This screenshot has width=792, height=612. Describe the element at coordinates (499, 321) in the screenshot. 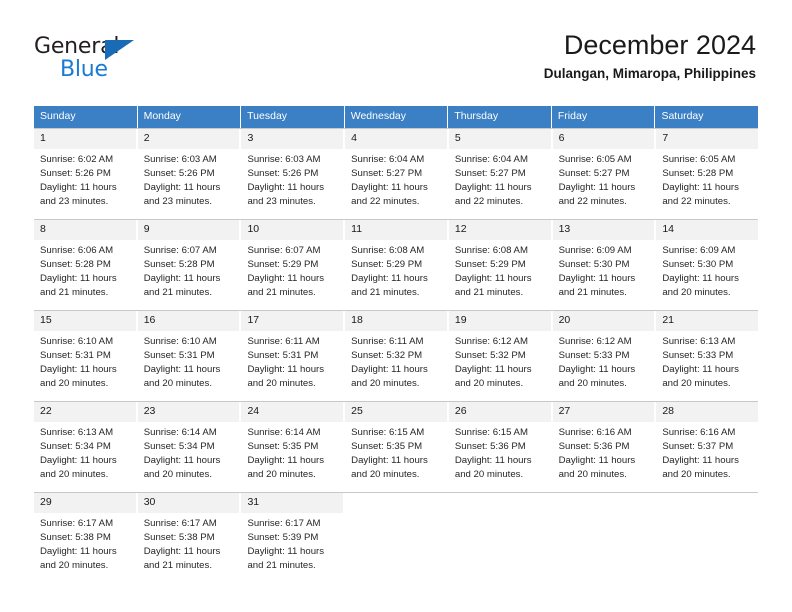

I see `day-number: 19` at that location.